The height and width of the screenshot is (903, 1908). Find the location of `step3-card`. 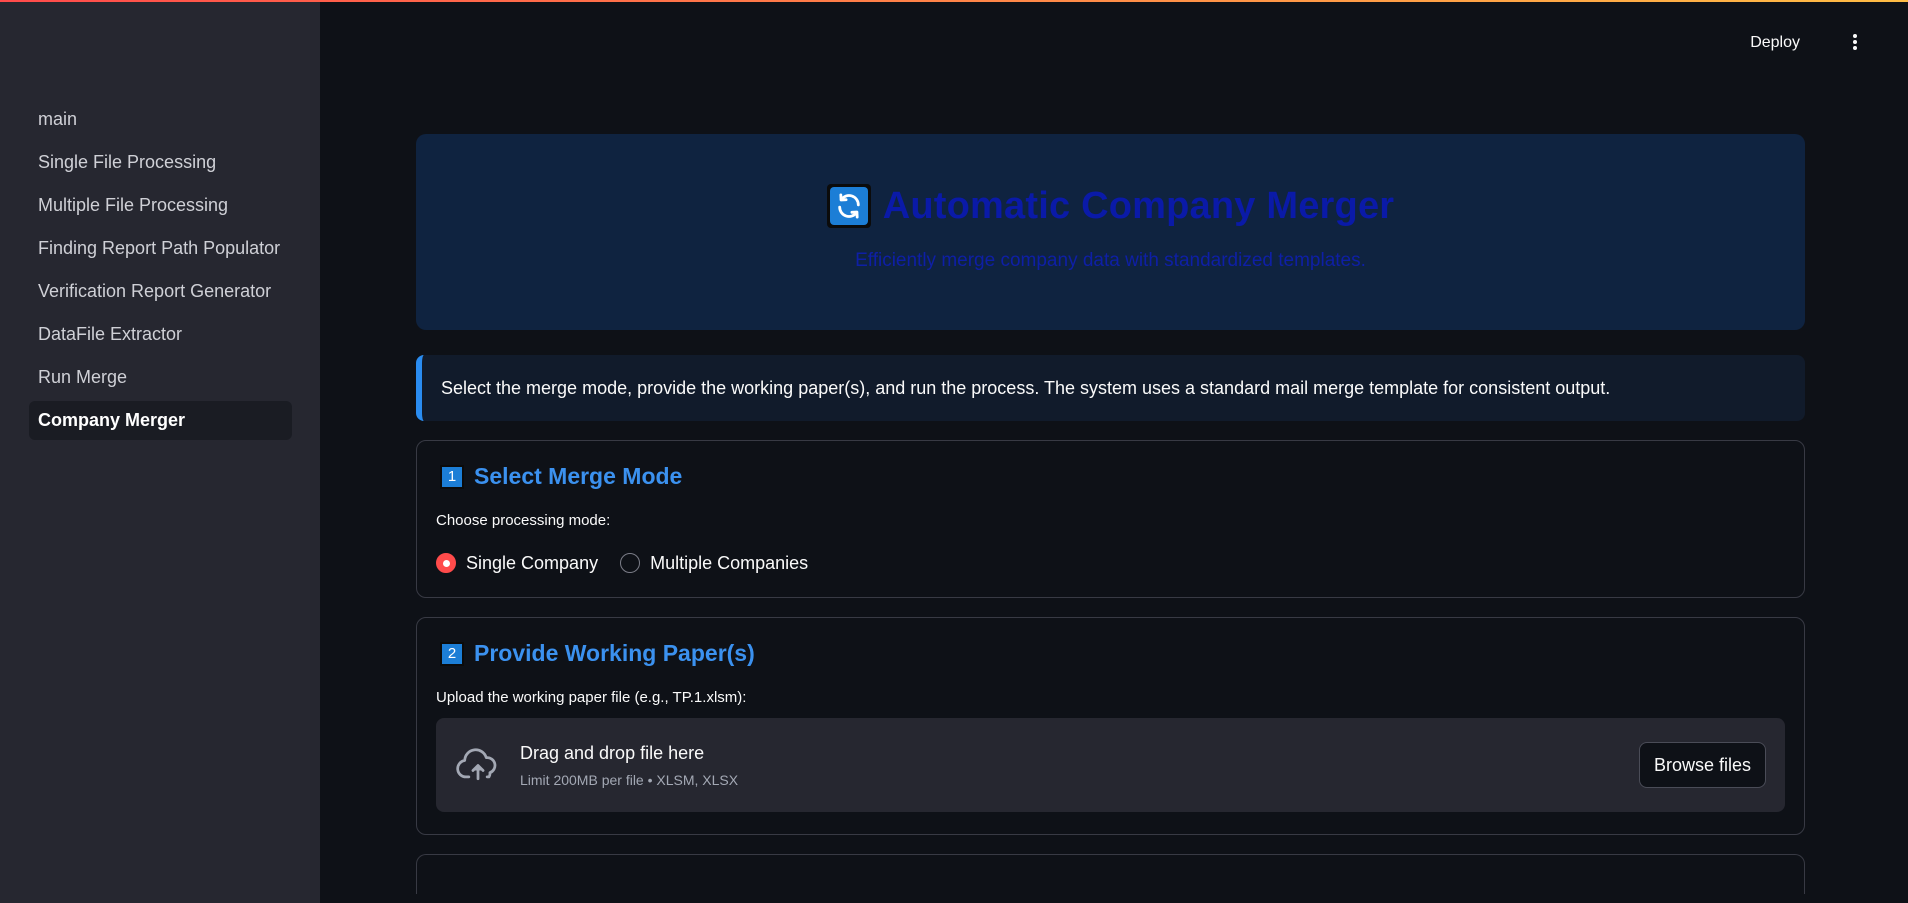

step3-card is located at coordinates (1110, 874).